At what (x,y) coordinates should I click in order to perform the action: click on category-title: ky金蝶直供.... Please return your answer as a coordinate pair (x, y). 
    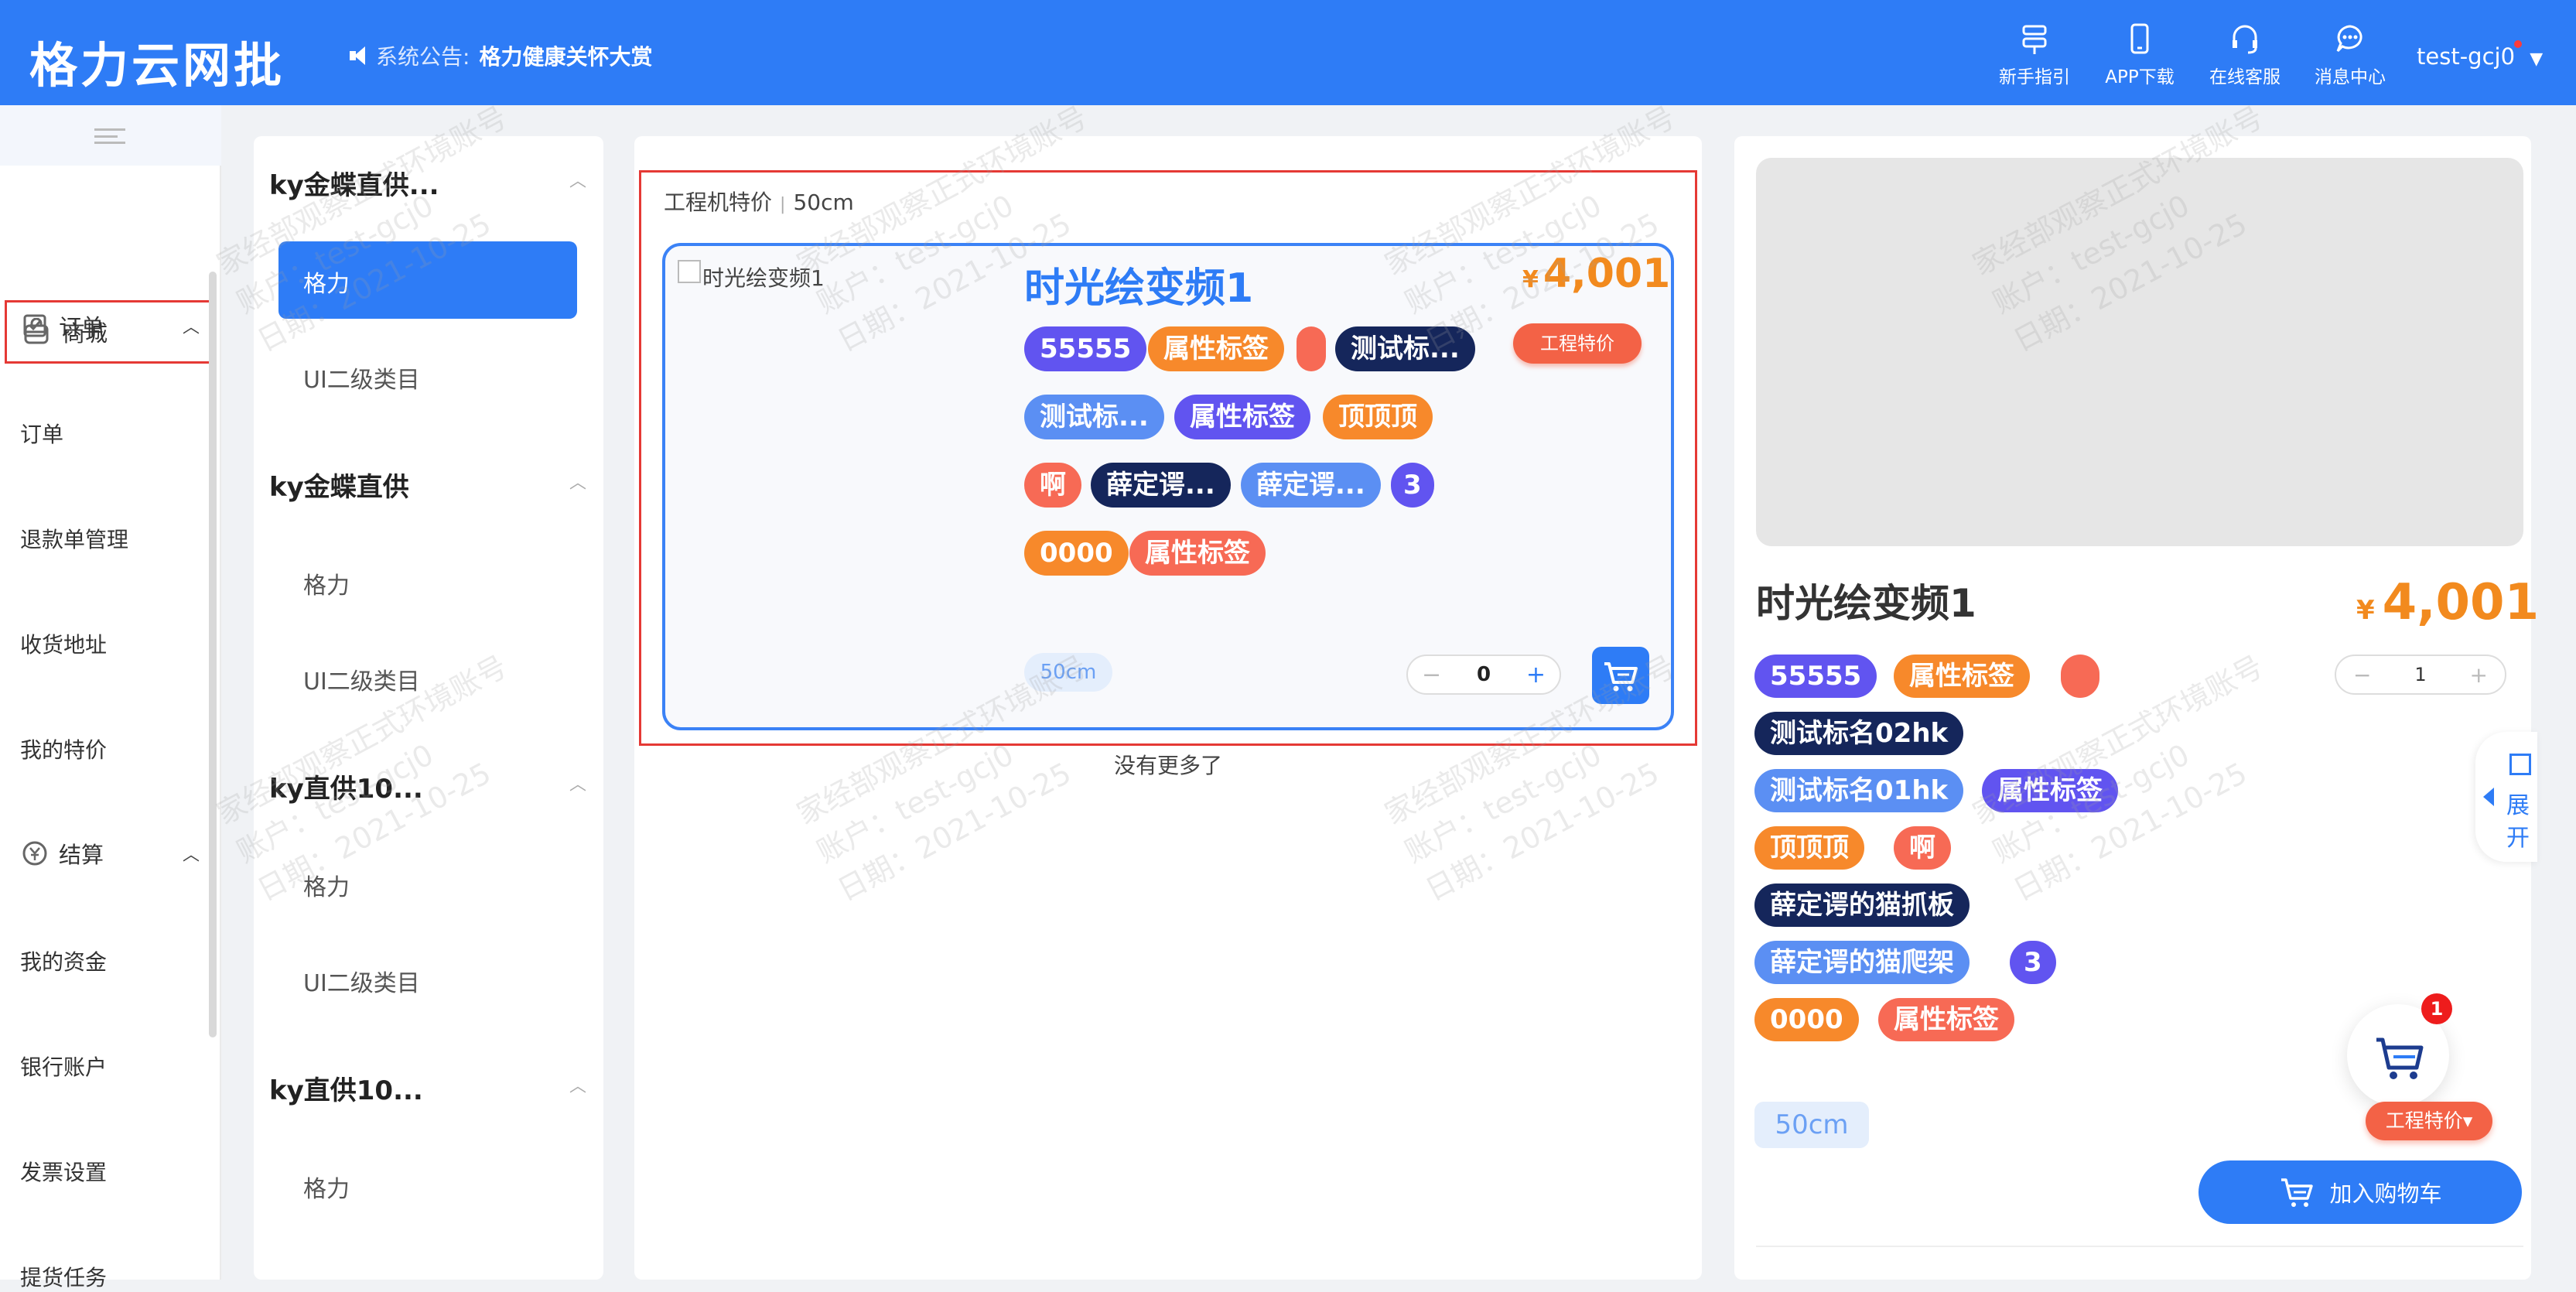
    Looking at the image, I should click on (354, 186).